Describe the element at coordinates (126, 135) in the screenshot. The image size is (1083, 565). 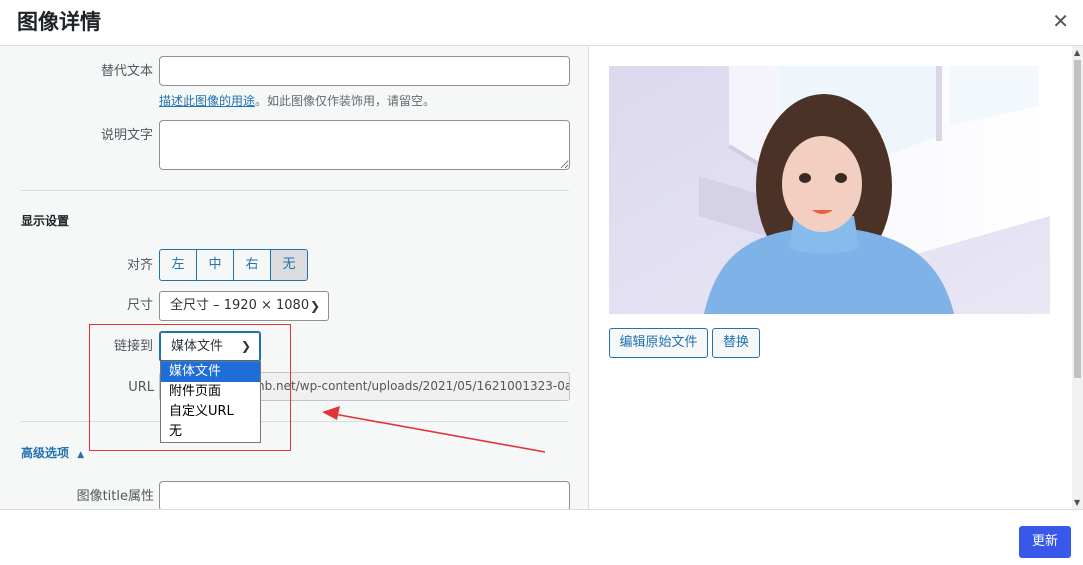
I see `caption-label: 说明文字` at that location.